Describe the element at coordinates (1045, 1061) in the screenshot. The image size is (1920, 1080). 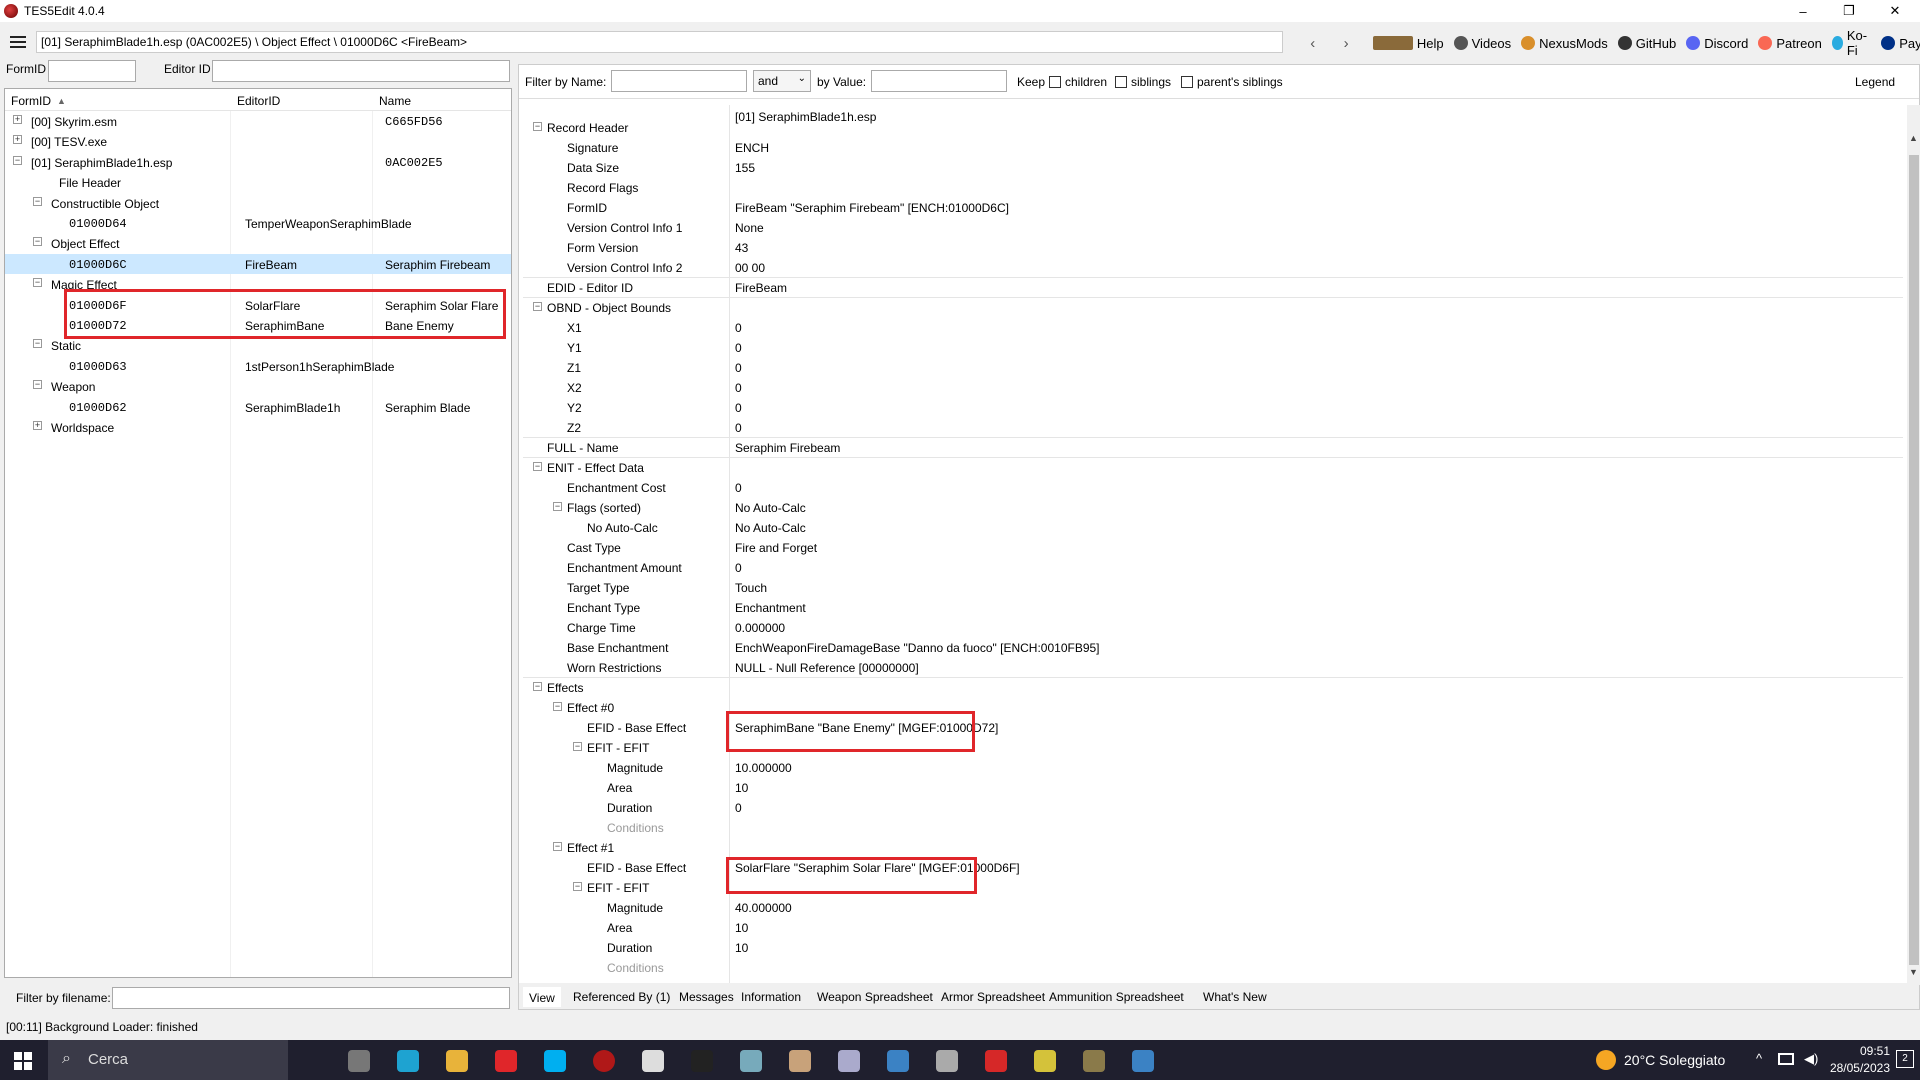
I see `app-icon` at that location.